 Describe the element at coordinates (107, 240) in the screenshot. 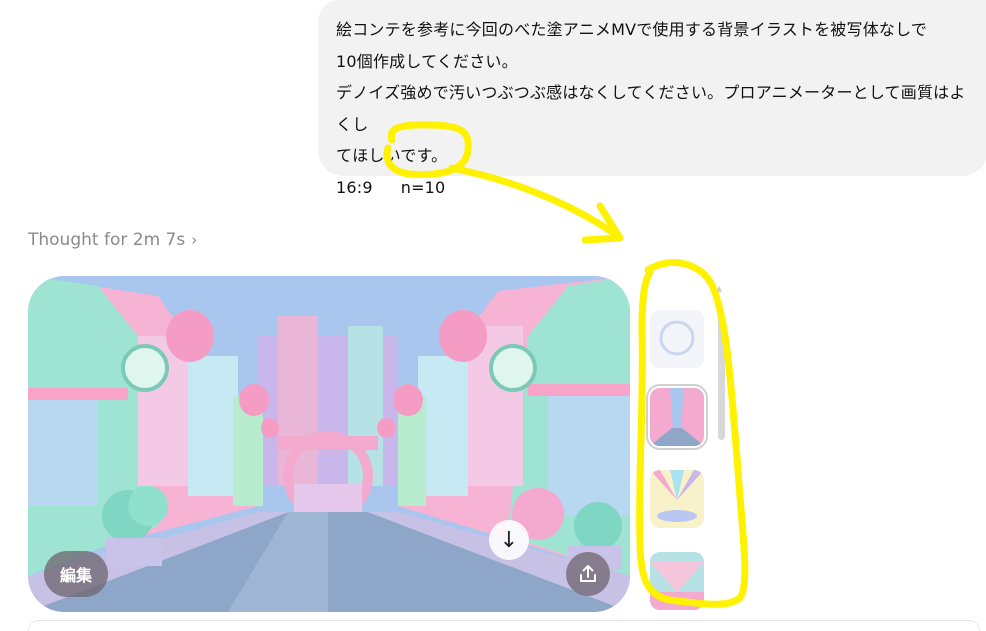

I see `thought-label: Thought for 2m 7s` at that location.